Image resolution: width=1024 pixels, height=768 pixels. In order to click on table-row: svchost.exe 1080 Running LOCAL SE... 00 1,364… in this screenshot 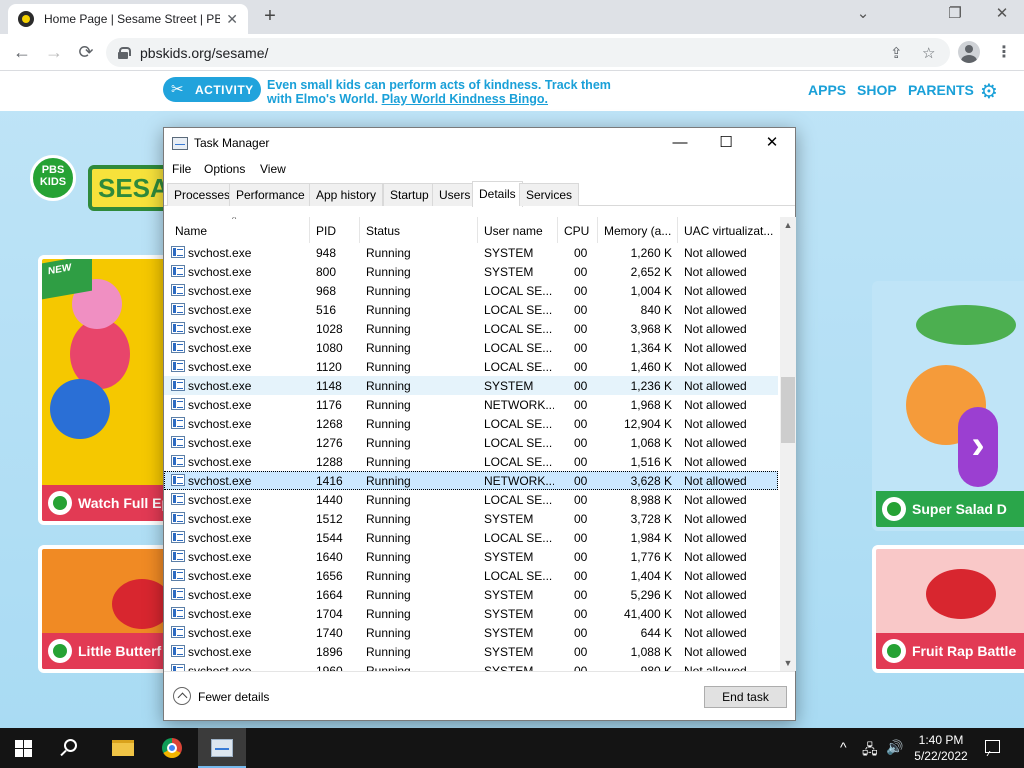, I will do `click(471, 347)`.